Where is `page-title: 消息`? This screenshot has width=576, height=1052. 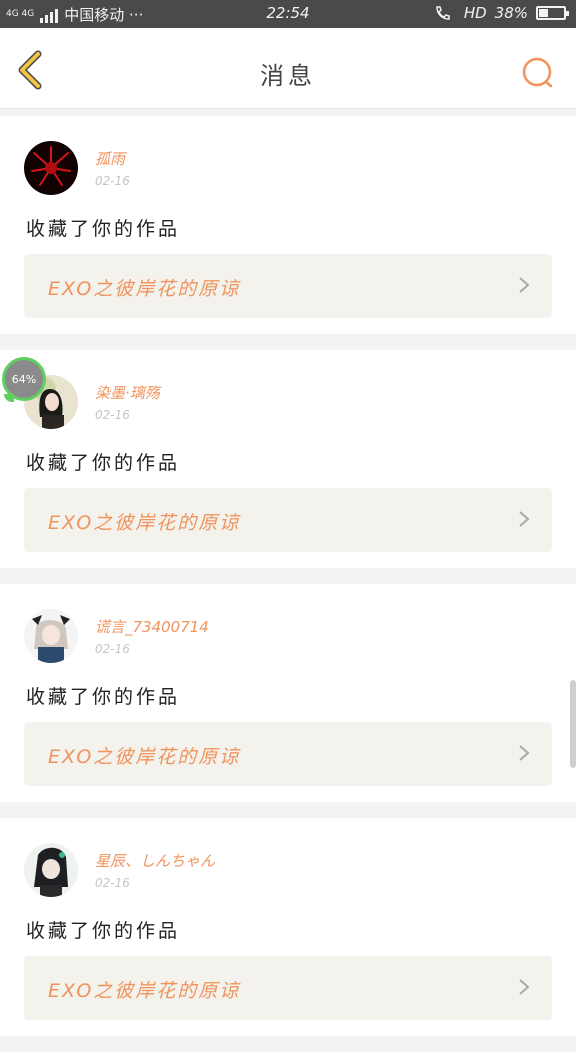 page-title: 消息 is located at coordinates (288, 76).